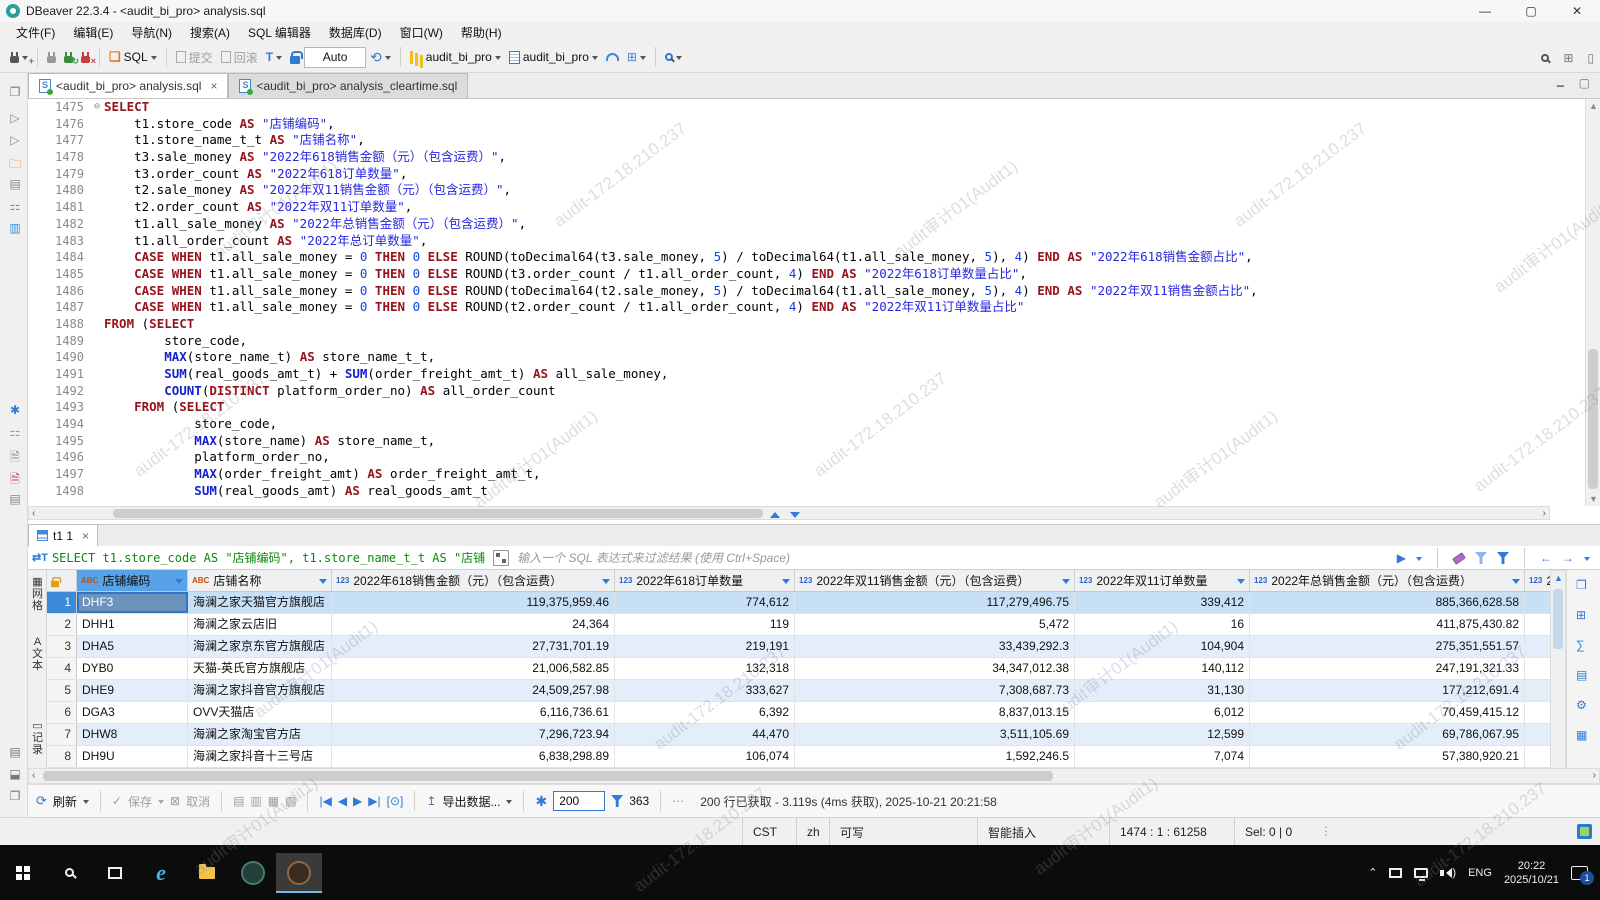 Image resolution: width=1600 pixels, height=900 pixels. I want to click on cell: 7,308,687.73, so click(935, 690).